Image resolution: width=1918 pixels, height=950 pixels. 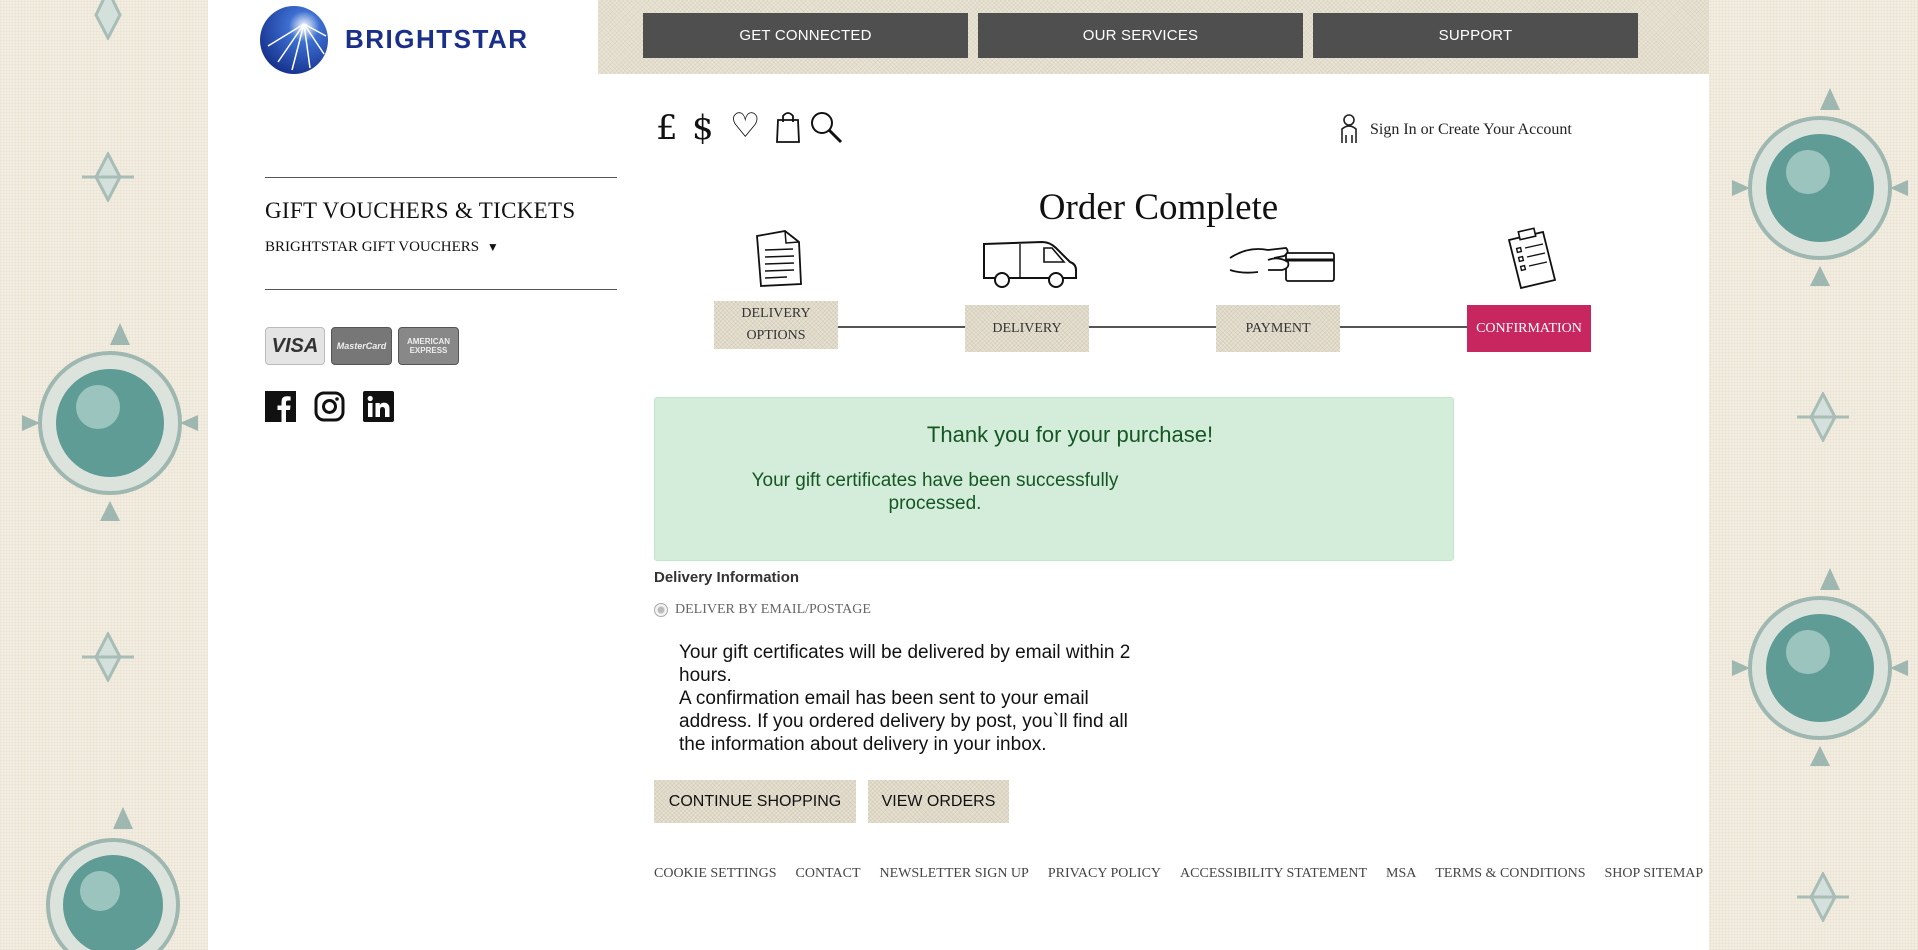 I want to click on nav-get-connected: GET CONNECTED, so click(x=805, y=35).